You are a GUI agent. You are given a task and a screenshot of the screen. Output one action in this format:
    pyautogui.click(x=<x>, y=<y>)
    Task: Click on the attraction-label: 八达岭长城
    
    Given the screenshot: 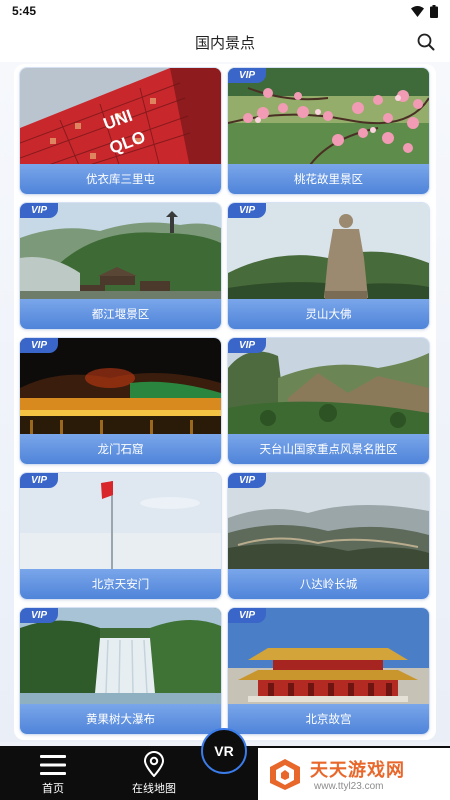 What is the action you would take?
    pyautogui.click(x=328, y=584)
    